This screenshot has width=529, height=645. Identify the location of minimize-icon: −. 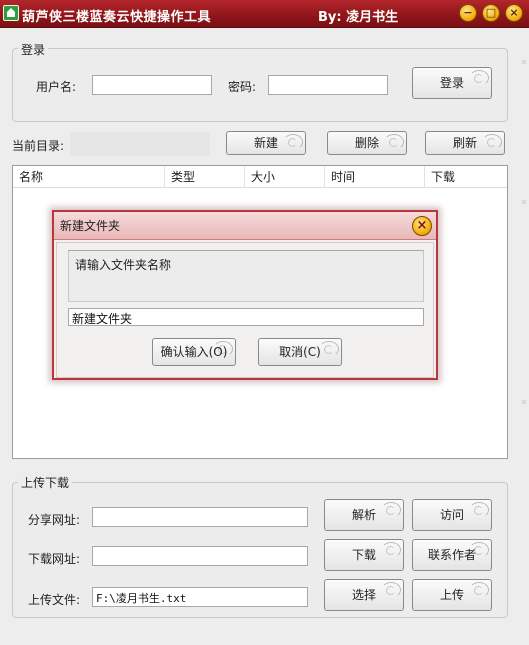
(468, 13).